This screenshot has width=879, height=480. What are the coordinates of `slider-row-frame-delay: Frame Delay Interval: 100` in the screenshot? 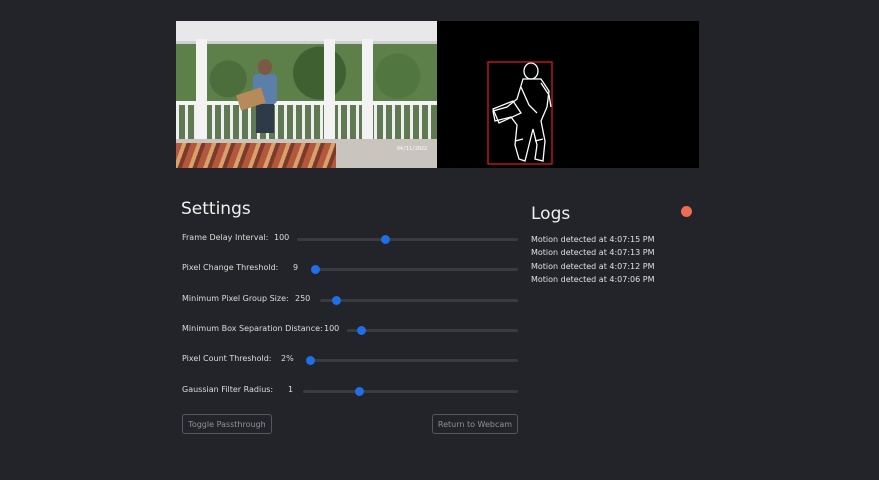 It's located at (350, 239).